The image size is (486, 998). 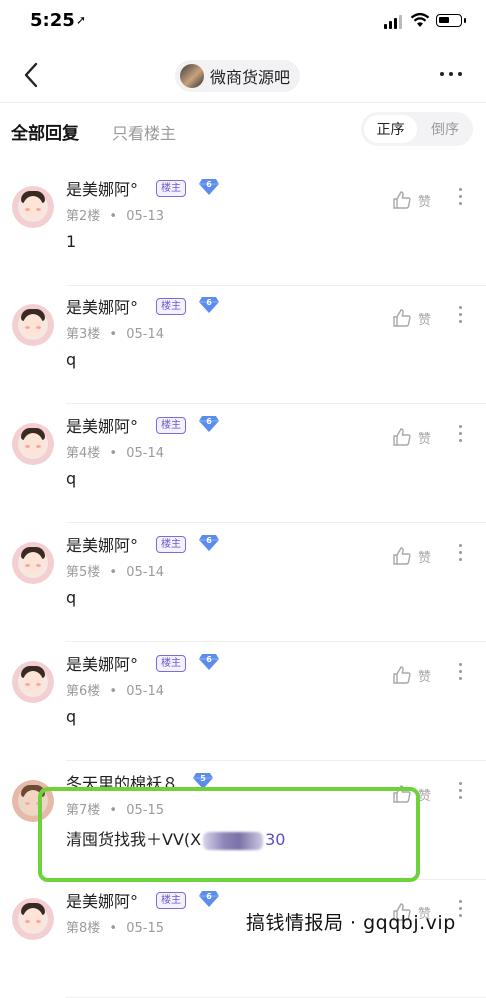 I want to click on status-time: 5:25, so click(x=52, y=20).